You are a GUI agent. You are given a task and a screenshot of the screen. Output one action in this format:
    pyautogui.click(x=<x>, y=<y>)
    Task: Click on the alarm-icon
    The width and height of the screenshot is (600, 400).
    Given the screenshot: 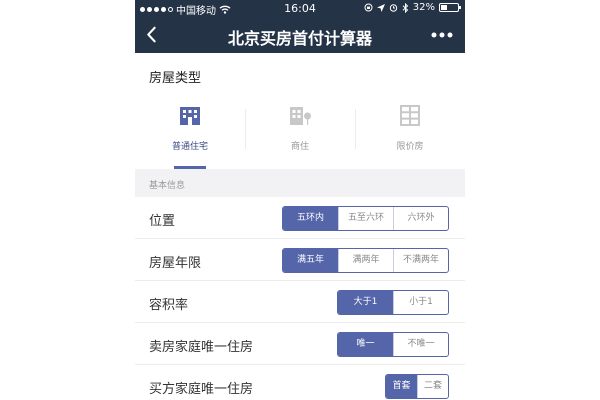 What is the action you would take?
    pyautogui.click(x=393, y=8)
    